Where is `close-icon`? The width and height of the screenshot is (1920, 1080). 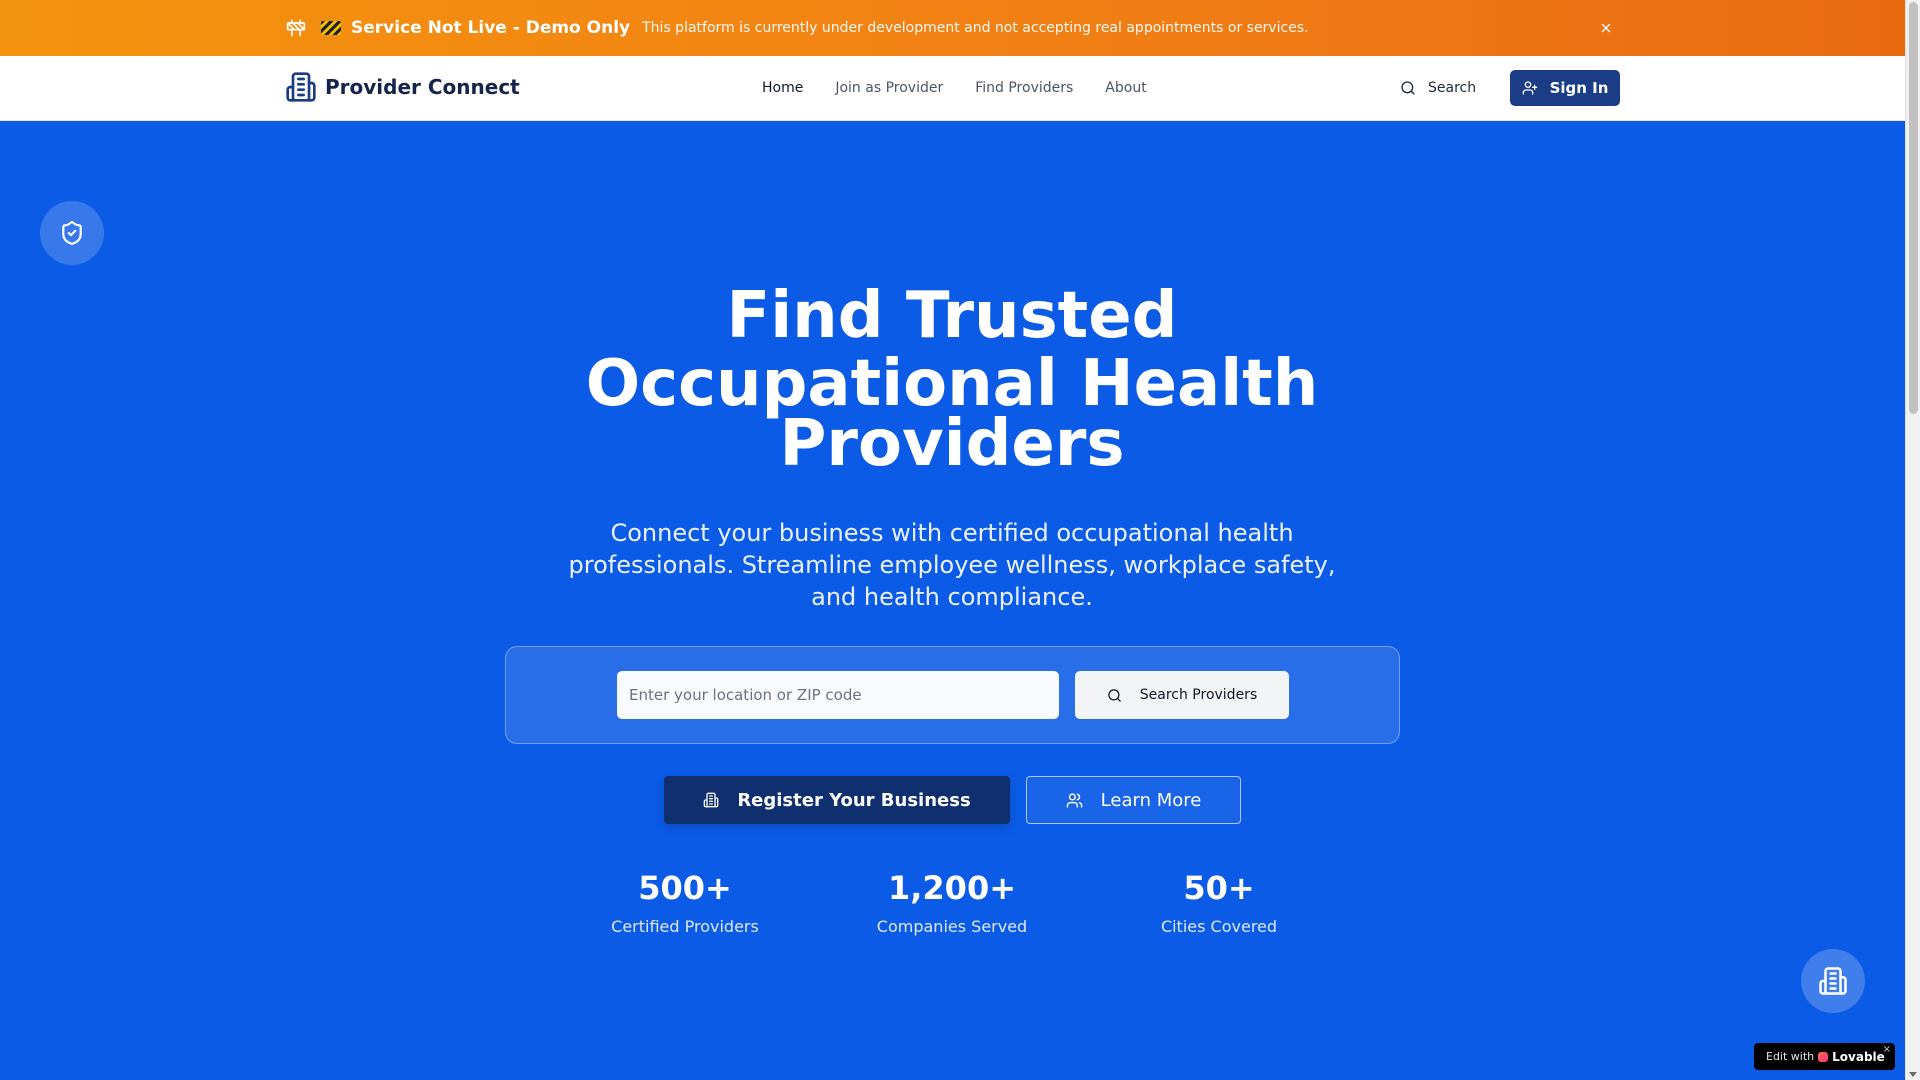 close-icon is located at coordinates (1606, 28).